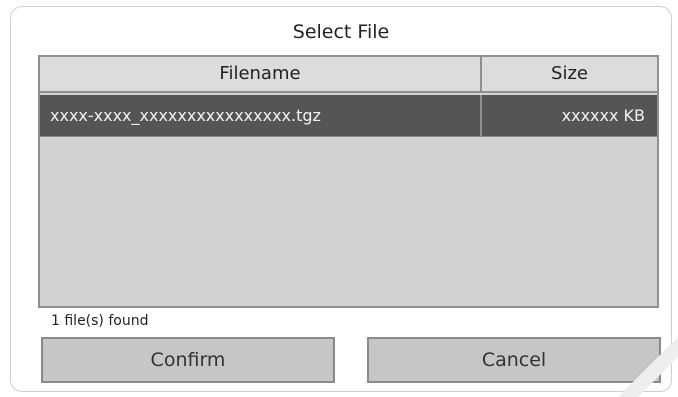 Image resolution: width=678 pixels, height=397 pixels. I want to click on column-header-size: Size, so click(569, 74).